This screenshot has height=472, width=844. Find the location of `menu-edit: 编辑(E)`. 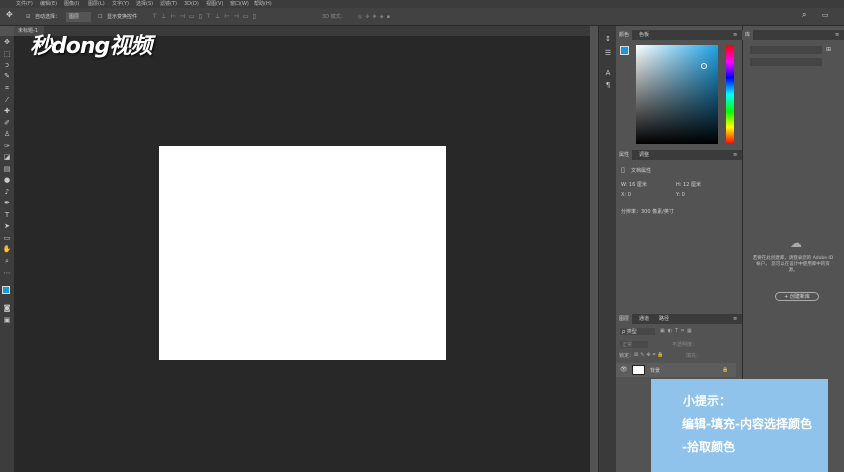

menu-edit: 编辑(E) is located at coordinates (48, 4).